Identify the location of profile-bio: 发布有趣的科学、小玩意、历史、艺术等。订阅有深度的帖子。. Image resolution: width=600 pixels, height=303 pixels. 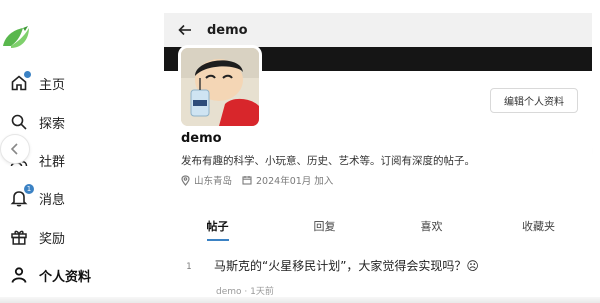
(328, 161).